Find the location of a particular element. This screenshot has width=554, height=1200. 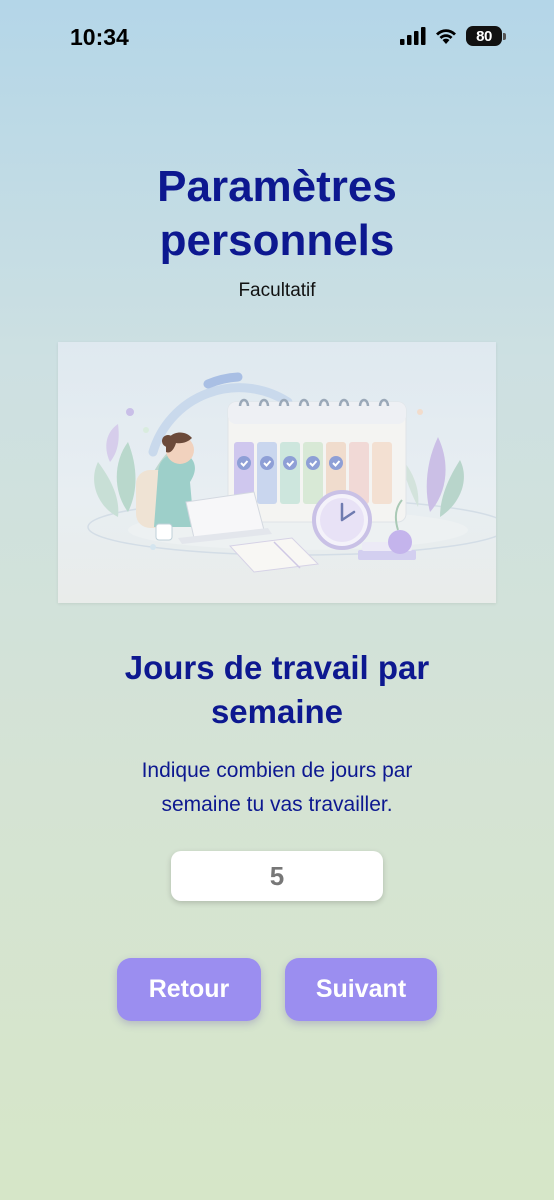

wifi-icon is located at coordinates (446, 36).